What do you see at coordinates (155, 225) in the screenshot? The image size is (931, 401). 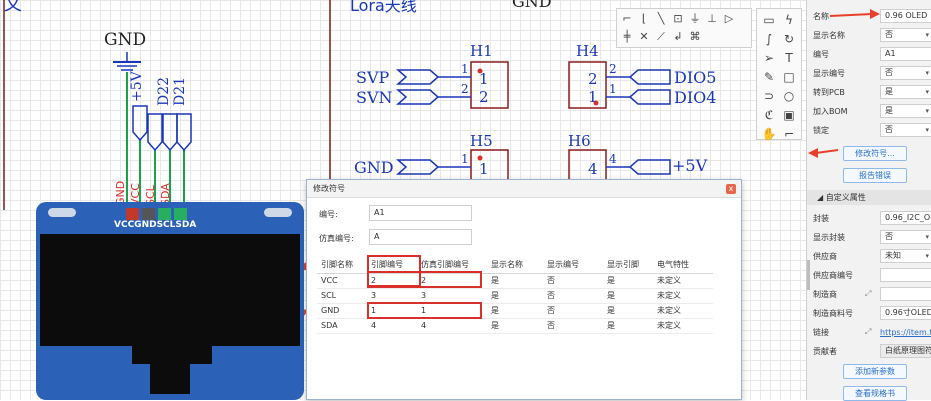 I see `oled-silkscreen: VCCGNDSCLSDA` at bounding box center [155, 225].